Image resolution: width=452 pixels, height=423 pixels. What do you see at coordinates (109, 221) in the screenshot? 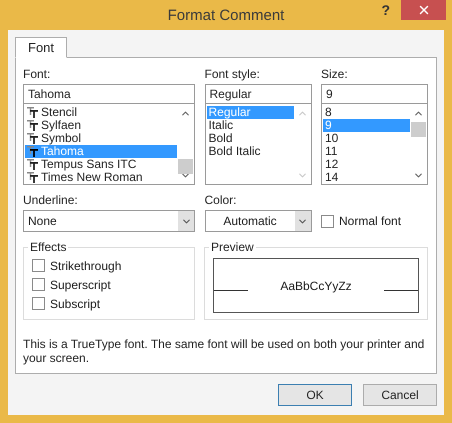
I see `underline-dropdown: None` at bounding box center [109, 221].